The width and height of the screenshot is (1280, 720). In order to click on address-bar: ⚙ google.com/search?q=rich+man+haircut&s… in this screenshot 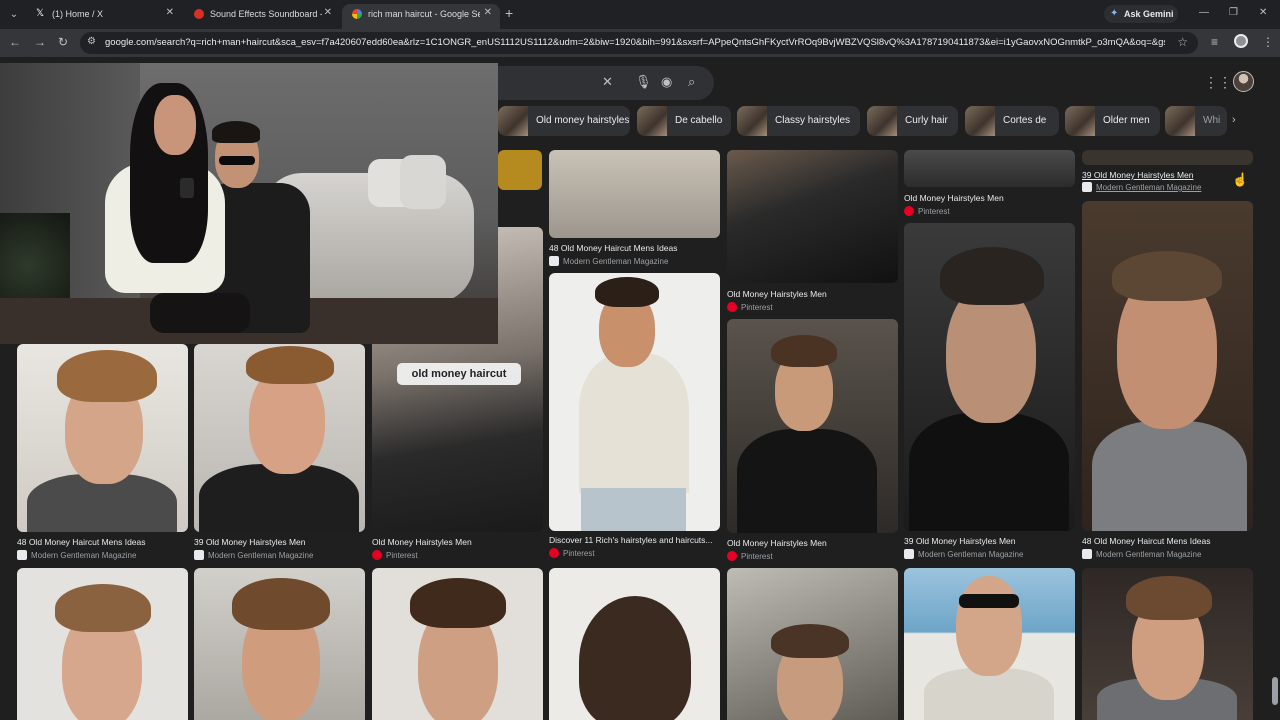, I will do `click(639, 43)`.